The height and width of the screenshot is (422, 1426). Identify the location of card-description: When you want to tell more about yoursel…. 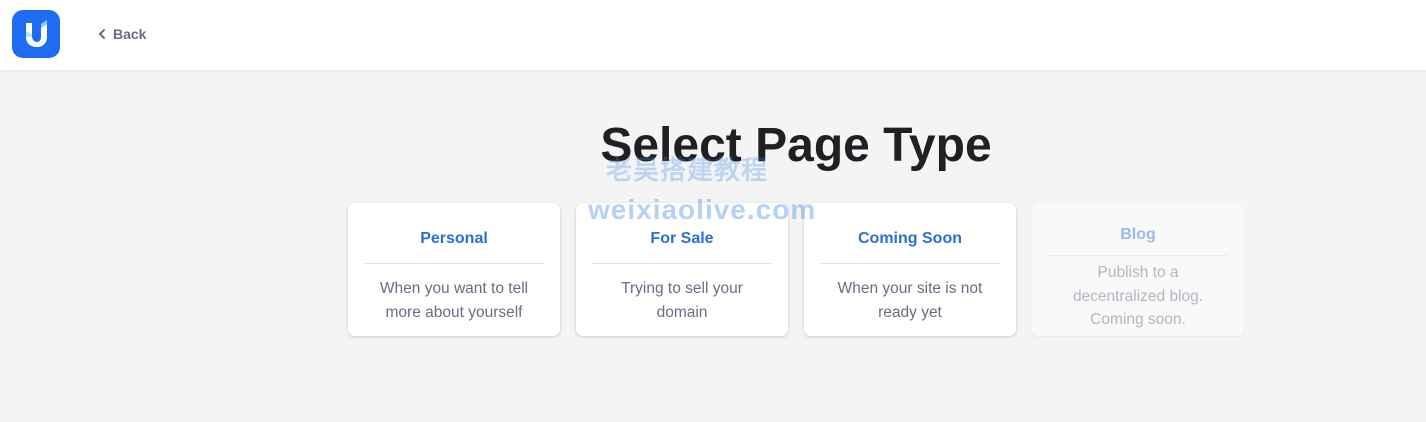
(454, 300).